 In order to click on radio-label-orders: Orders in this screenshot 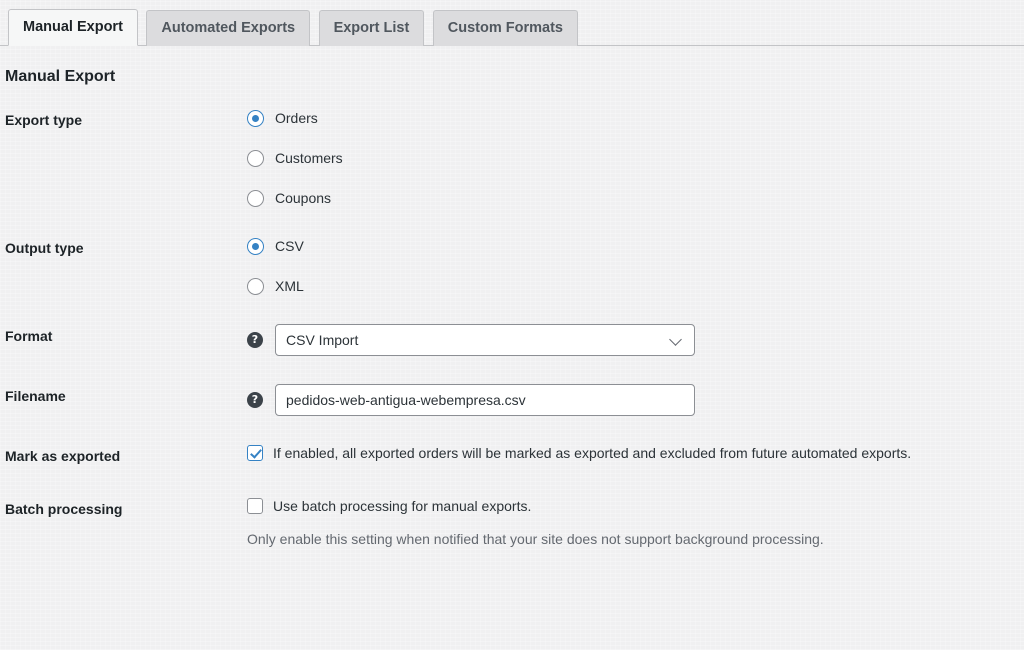, I will do `click(296, 118)`.